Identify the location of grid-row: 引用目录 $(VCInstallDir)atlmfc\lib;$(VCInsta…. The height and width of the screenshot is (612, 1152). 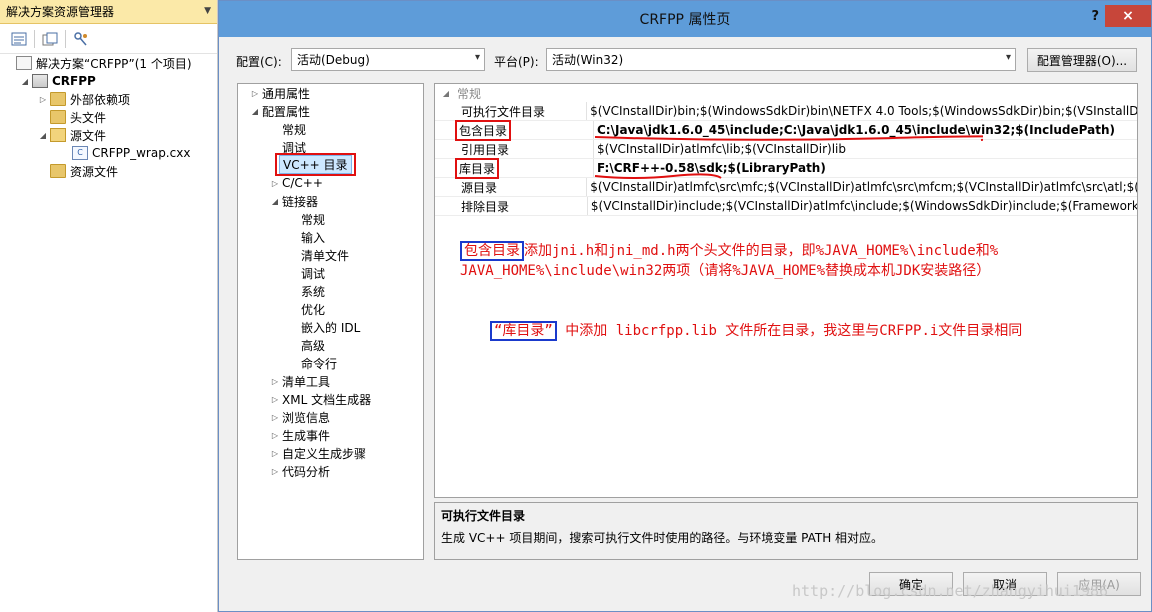
(786, 149).